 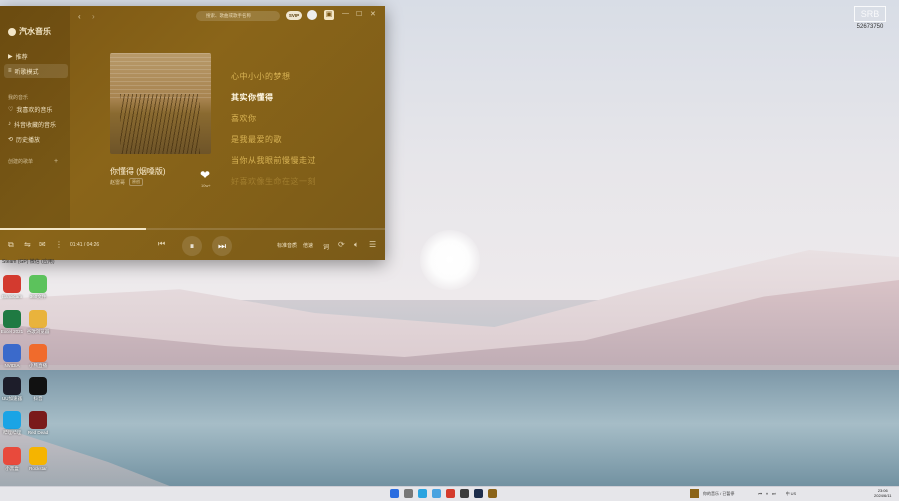 I want to click on start-icon, so click(x=394, y=493).